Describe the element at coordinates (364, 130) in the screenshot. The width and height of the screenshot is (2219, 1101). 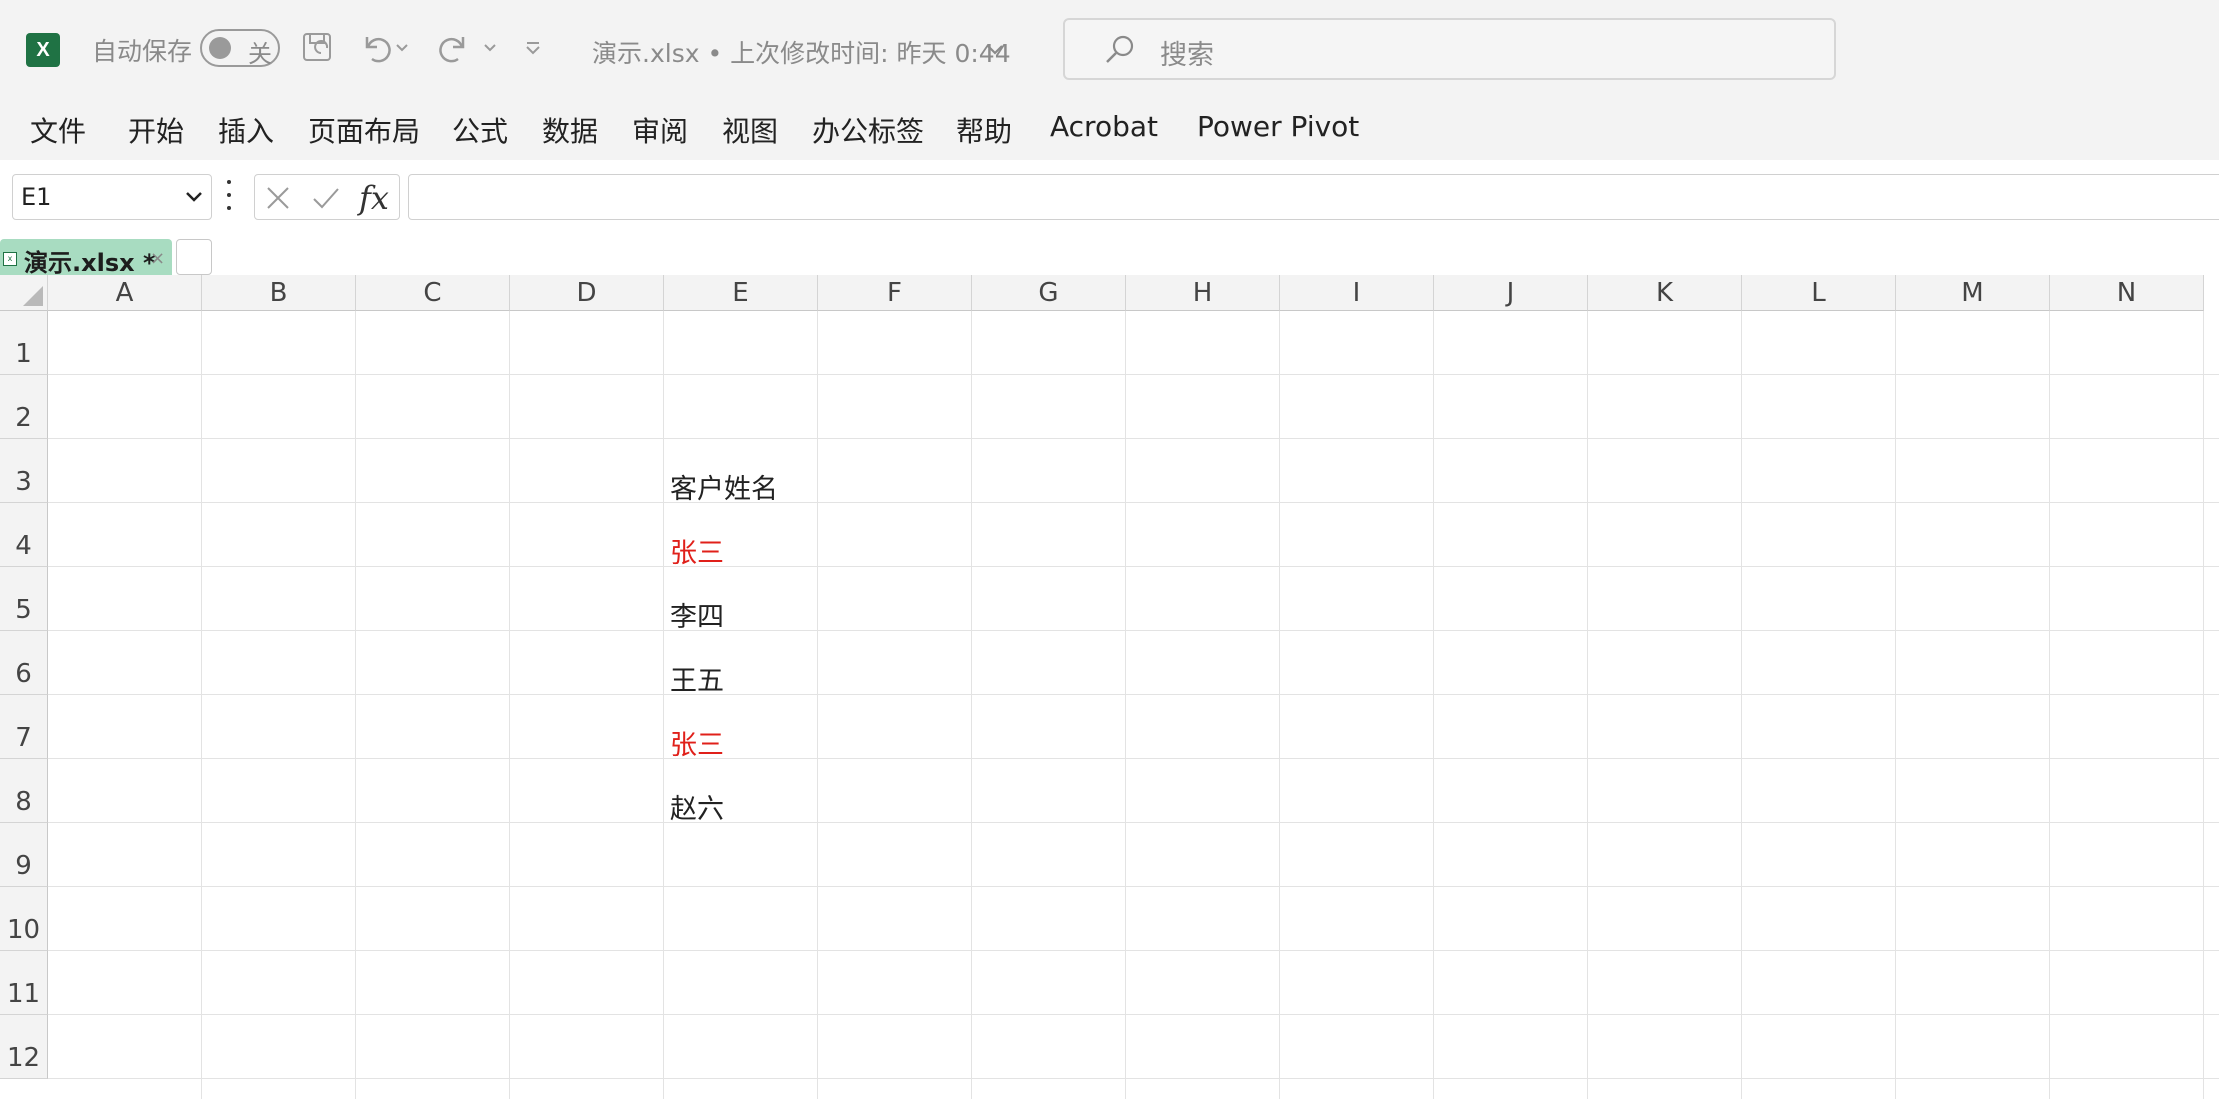
I see `tab-page-layout: 页面布局` at that location.